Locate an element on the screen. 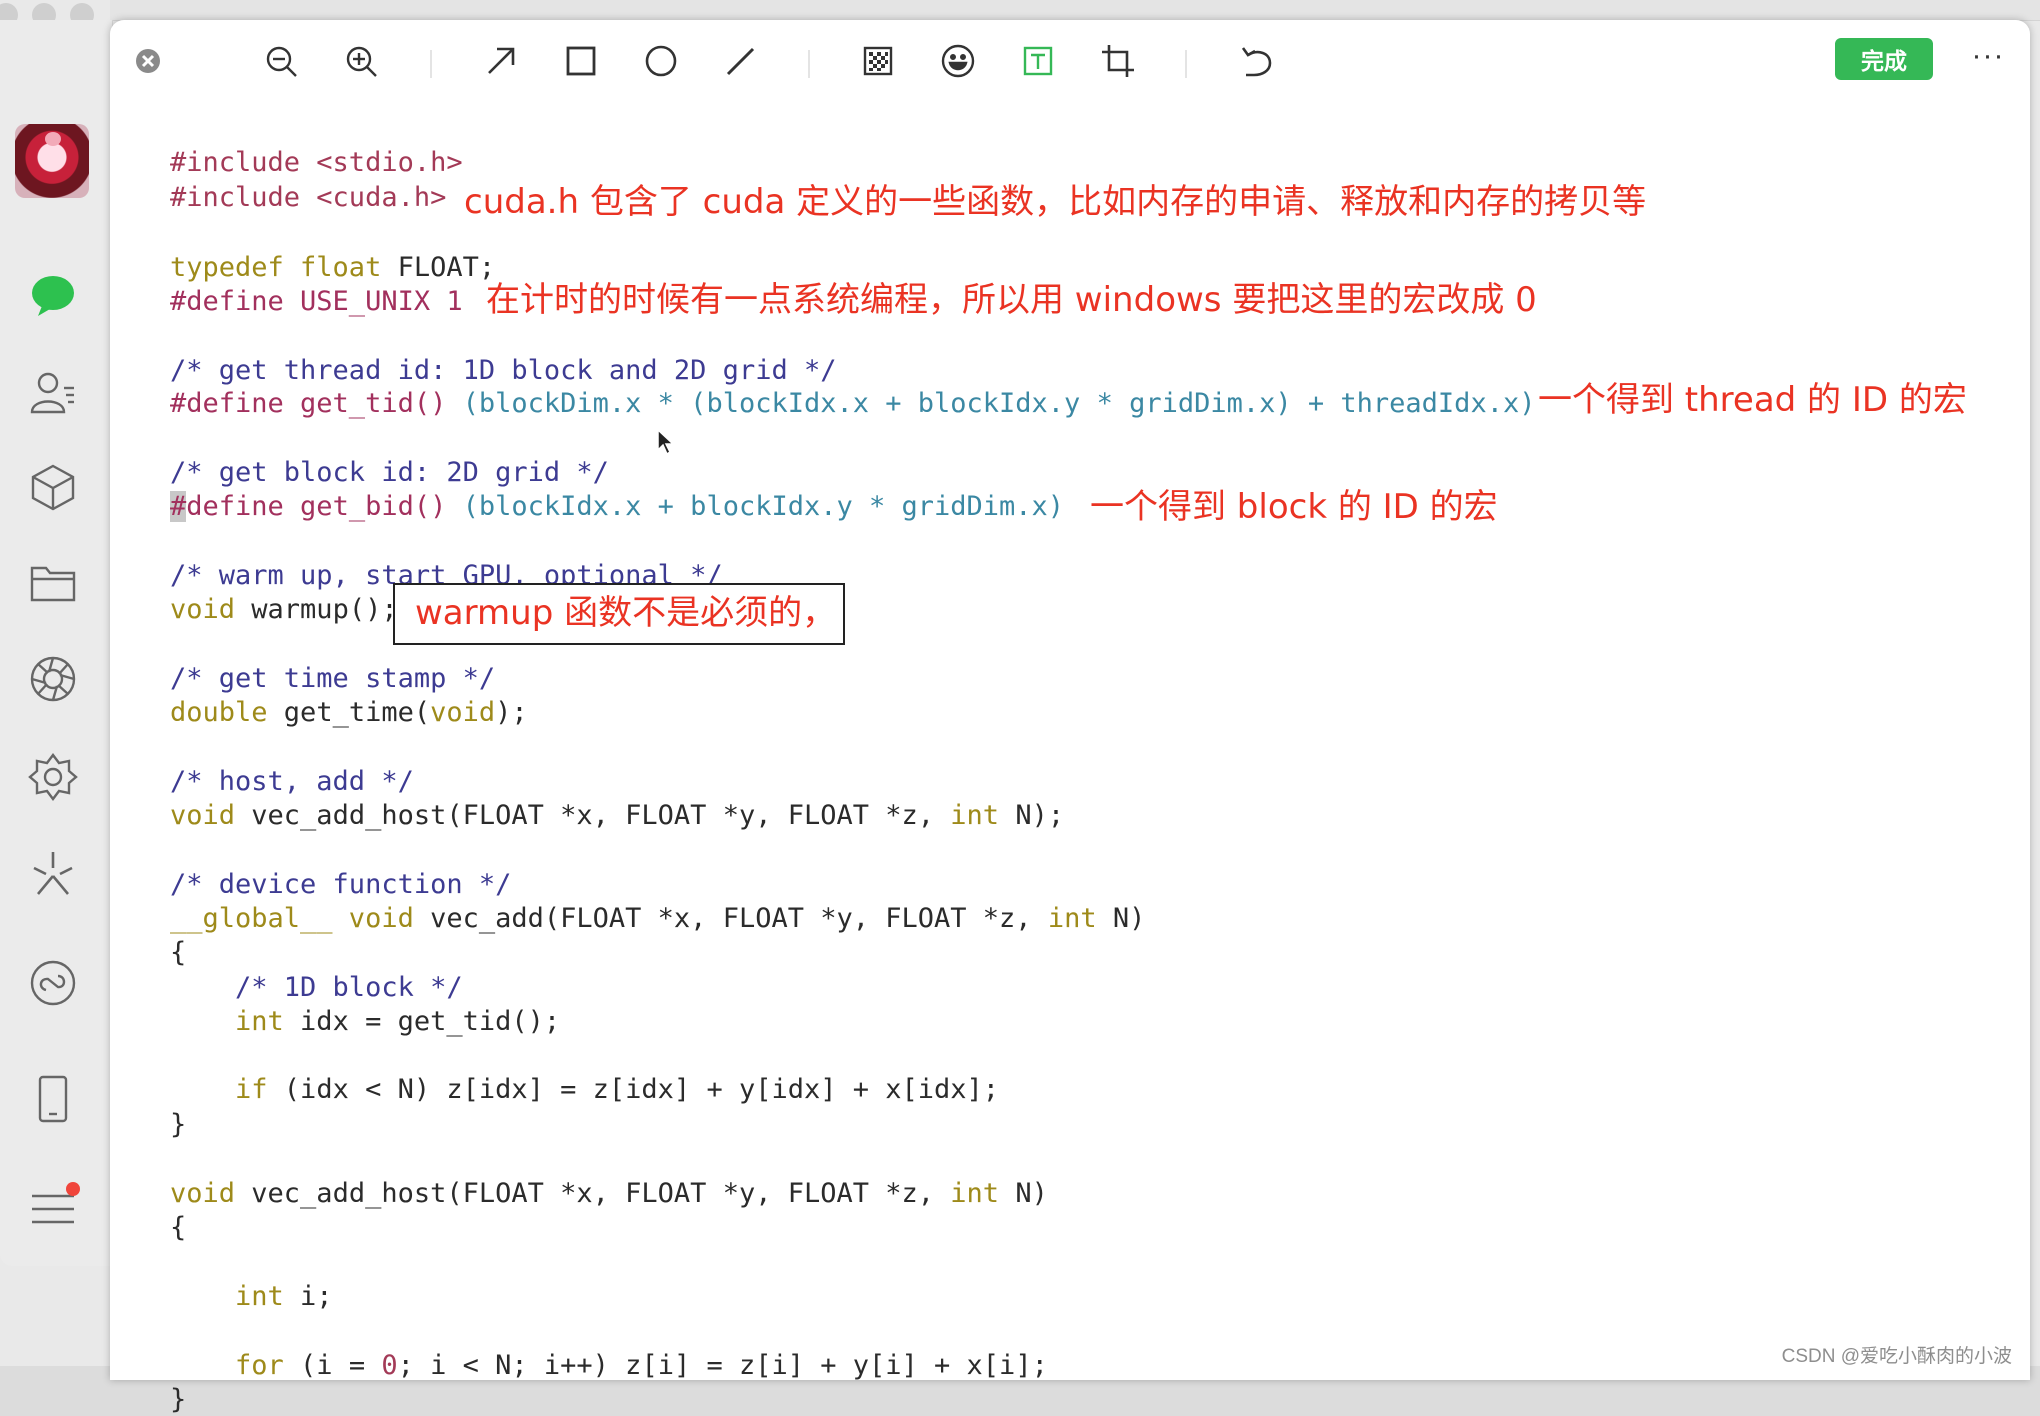 This screenshot has height=1416, width=2040. done-button: 完成 is located at coordinates (1884, 59).